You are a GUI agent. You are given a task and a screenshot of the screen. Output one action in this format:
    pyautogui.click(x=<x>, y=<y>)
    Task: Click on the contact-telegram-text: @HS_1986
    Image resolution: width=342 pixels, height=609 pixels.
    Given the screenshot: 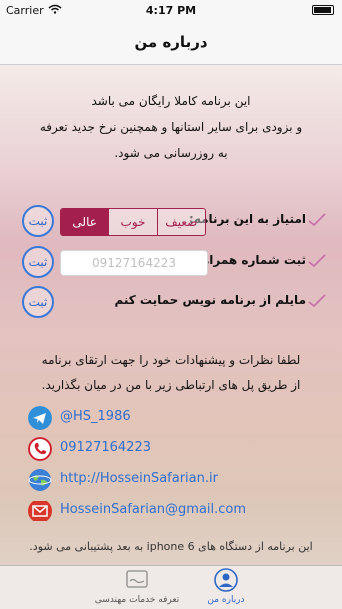 What is the action you would take?
    pyautogui.click(x=95, y=416)
    